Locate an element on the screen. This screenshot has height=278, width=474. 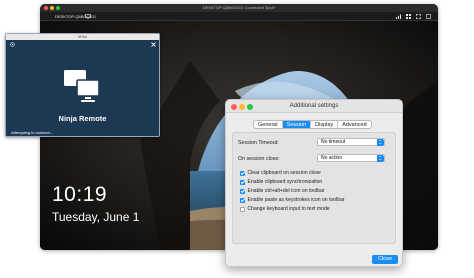
tab-display: Display is located at coordinates (325, 124).